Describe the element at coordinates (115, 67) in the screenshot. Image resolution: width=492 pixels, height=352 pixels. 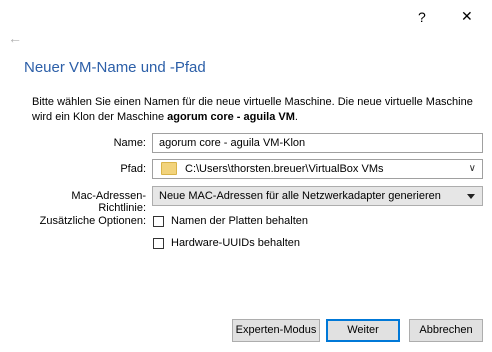
I see `page-title: Neuer VM-Name und -Pfad` at that location.